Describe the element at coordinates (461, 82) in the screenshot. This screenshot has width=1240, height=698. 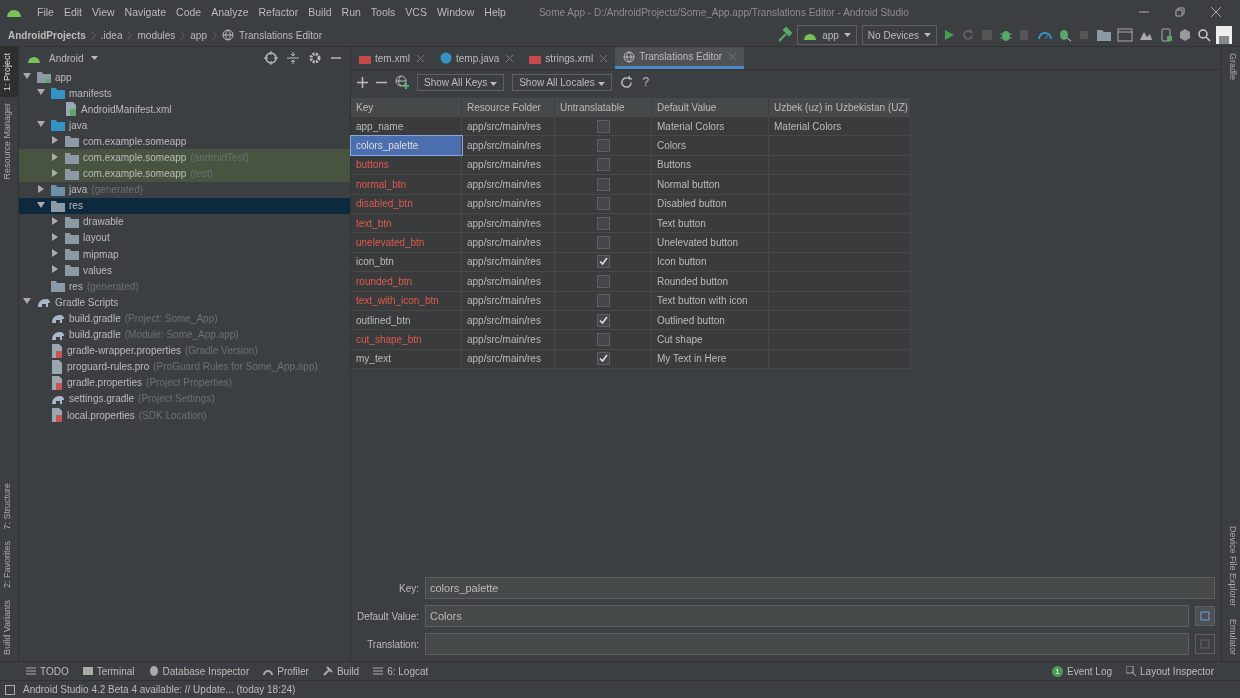
I see `keys-filter-dropdown: Show All Keys` at that location.